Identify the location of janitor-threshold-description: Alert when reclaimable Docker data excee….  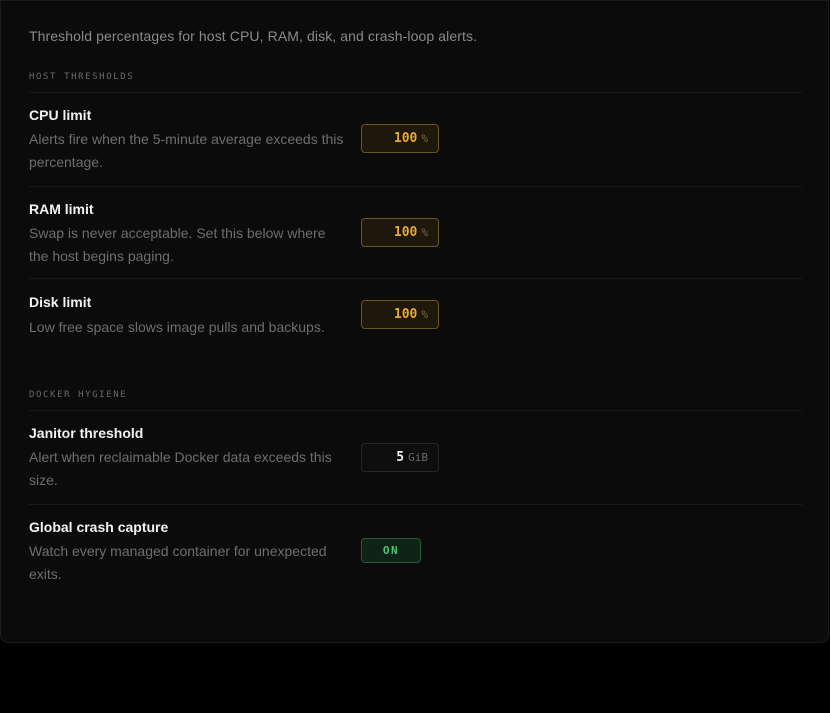
(180, 468).